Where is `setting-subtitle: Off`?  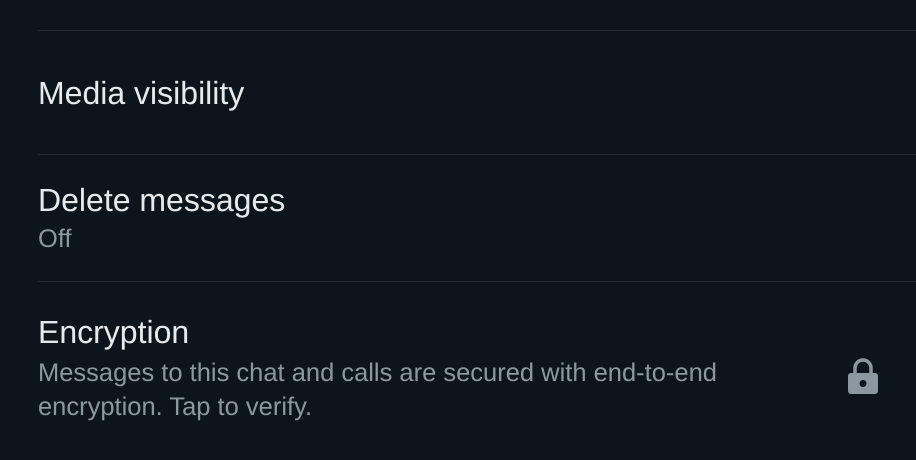 setting-subtitle: Off is located at coordinates (55, 240).